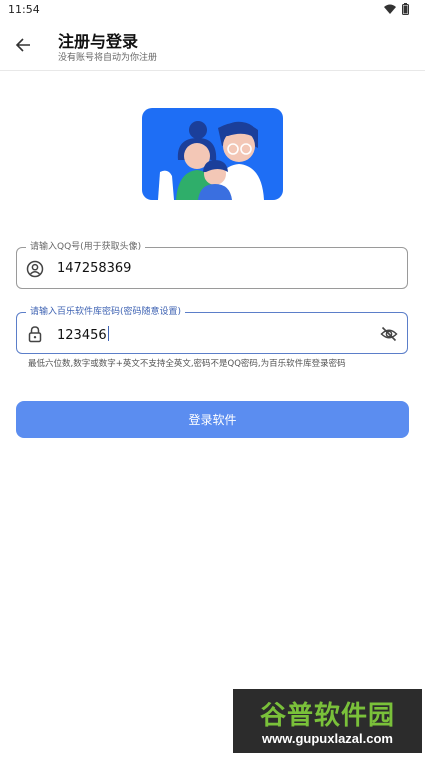 This screenshot has height=757, width=425. Describe the element at coordinates (212, 11) in the screenshot. I see `status-bar: 11:54` at that location.